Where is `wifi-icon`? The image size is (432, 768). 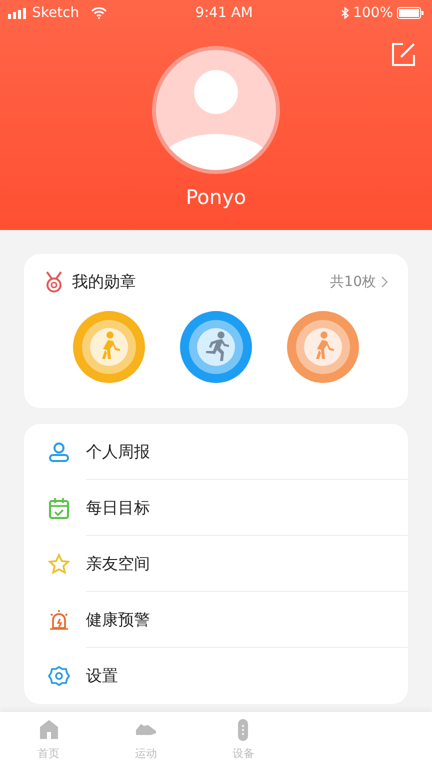 wifi-icon is located at coordinates (99, 13).